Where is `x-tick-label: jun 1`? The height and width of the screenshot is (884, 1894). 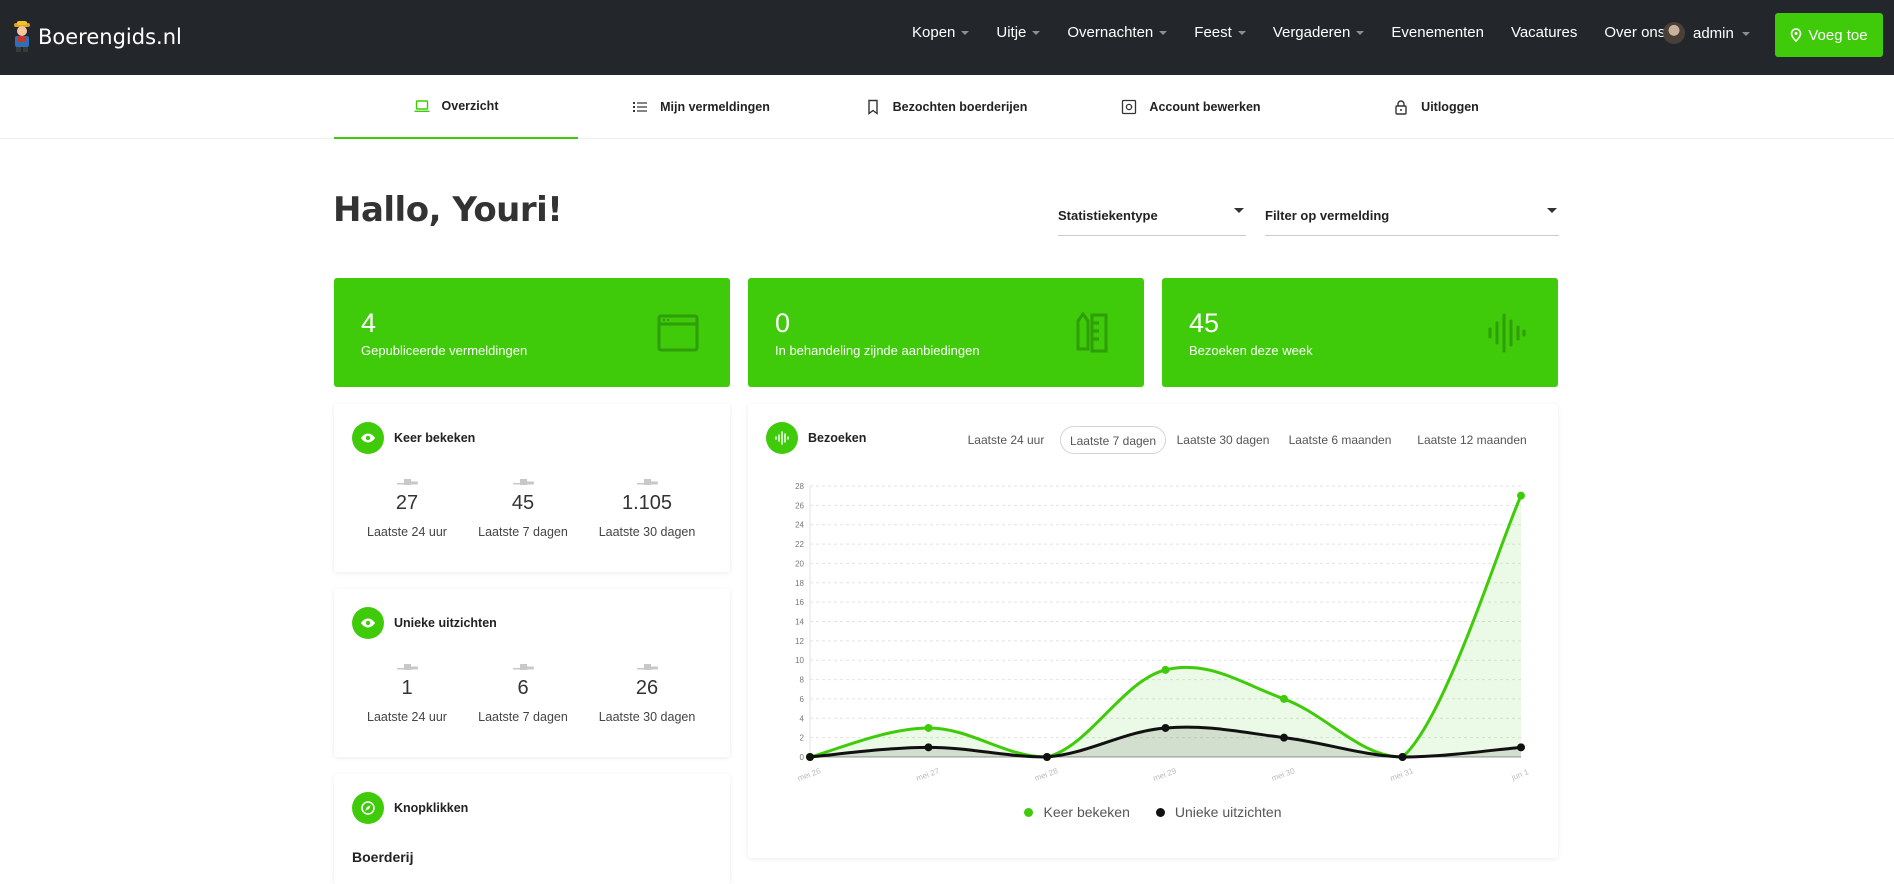 x-tick-label: jun 1 is located at coordinates (1520, 774).